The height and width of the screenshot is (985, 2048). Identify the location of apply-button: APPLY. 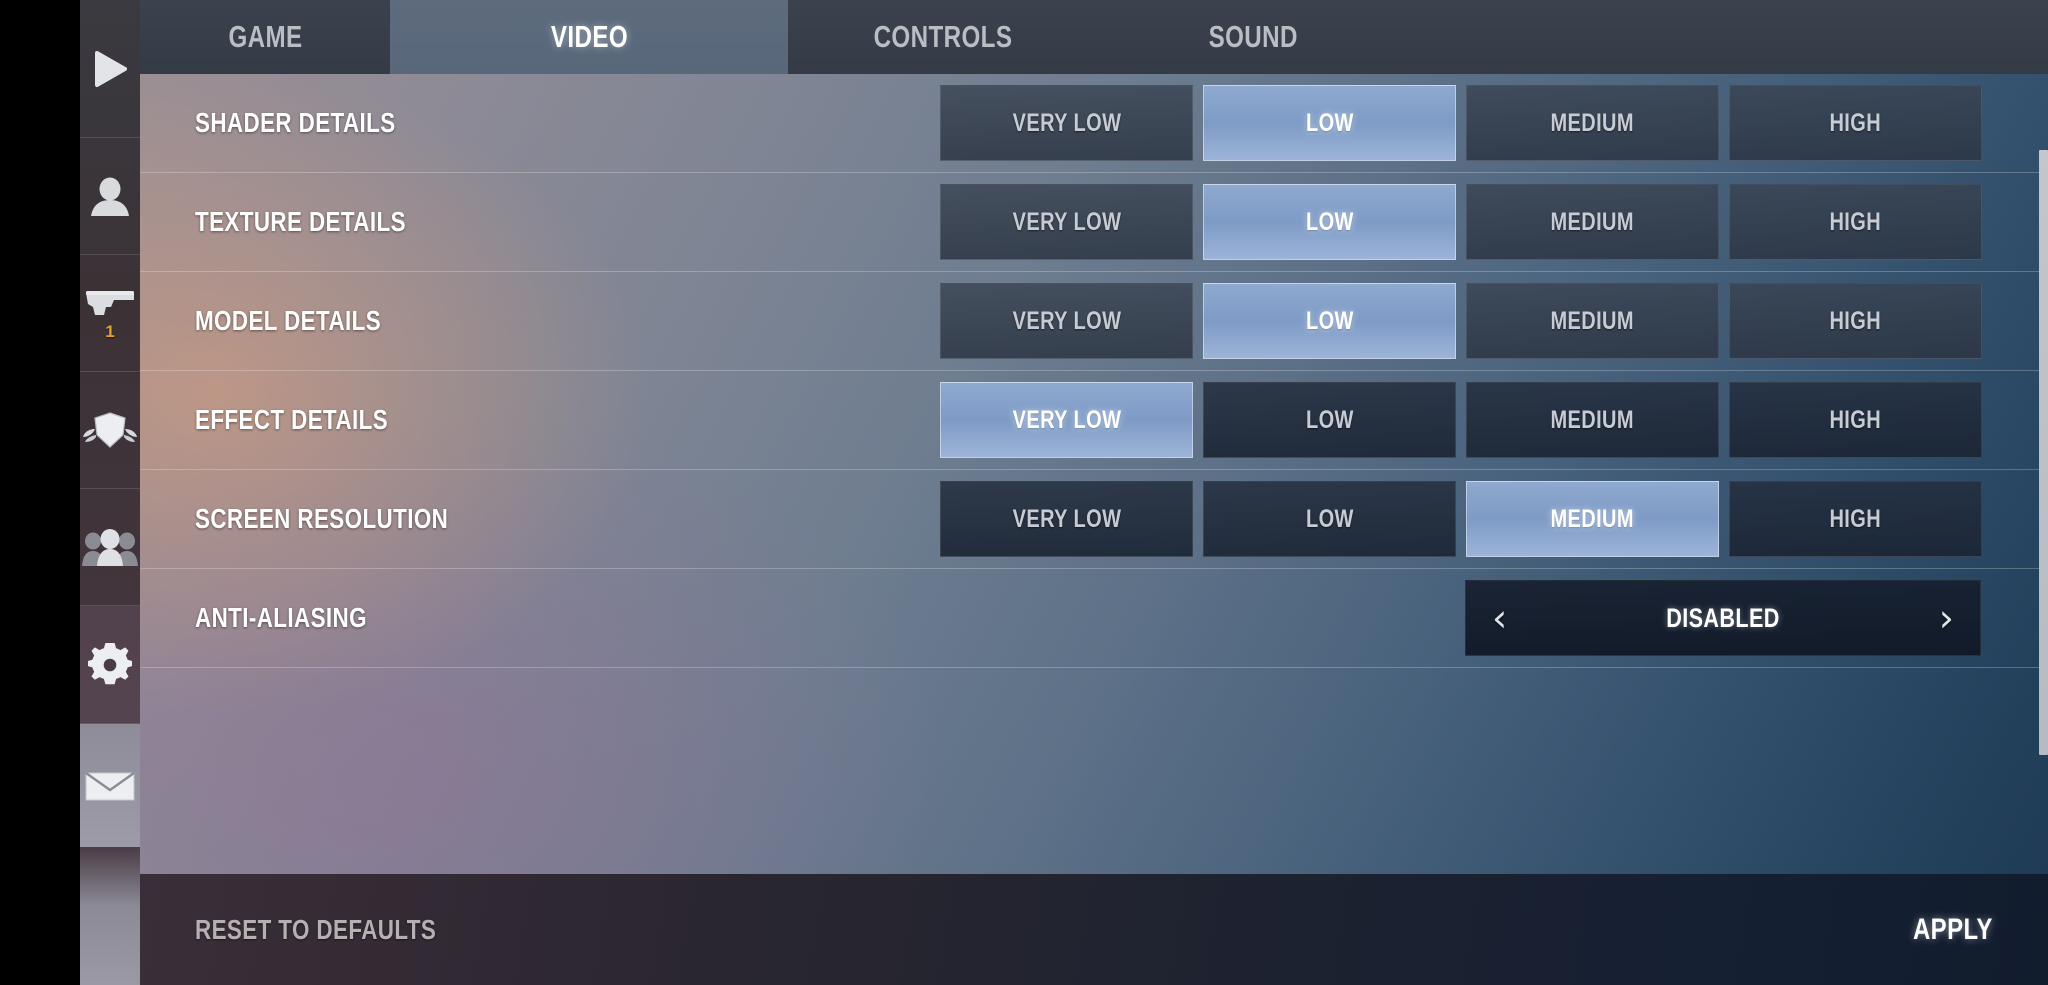
(1943, 930).